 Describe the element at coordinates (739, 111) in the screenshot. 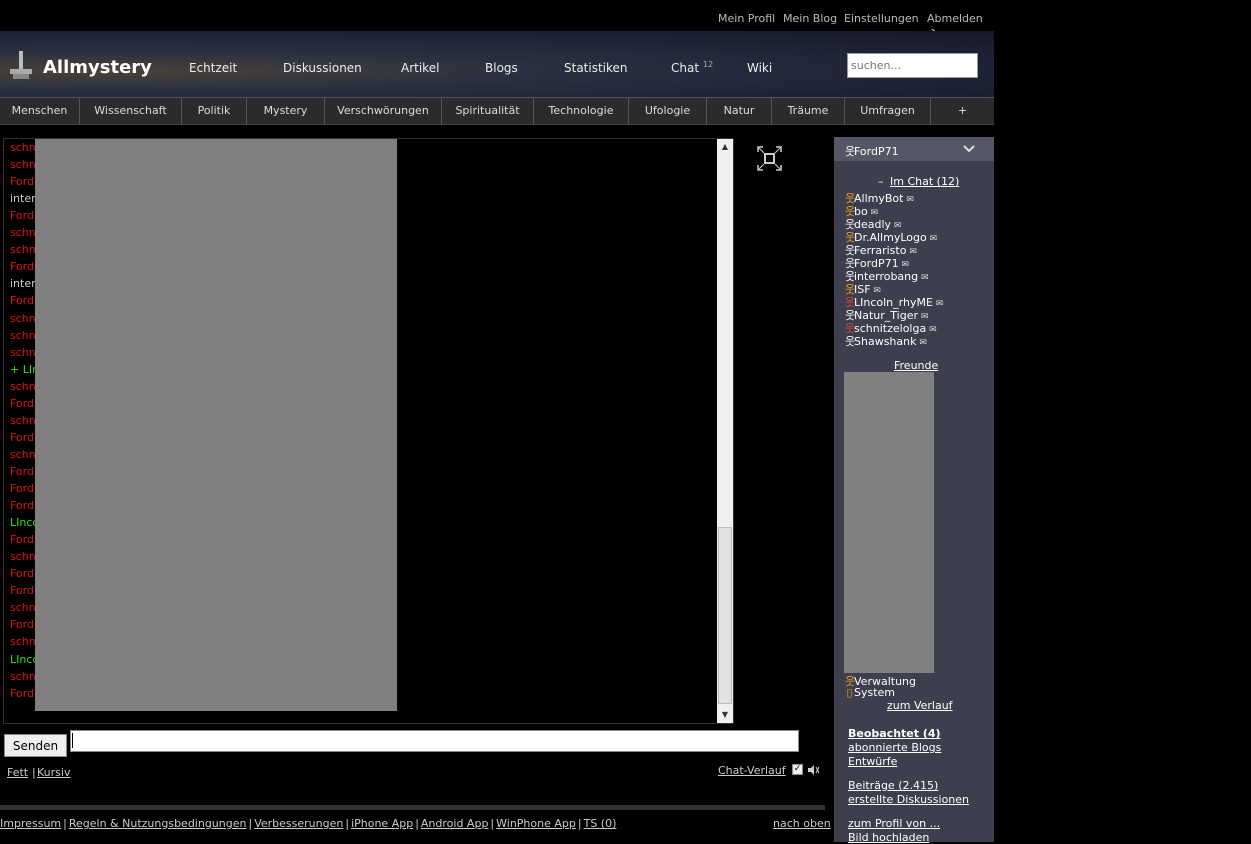

I see `category-natur: Natur` at that location.